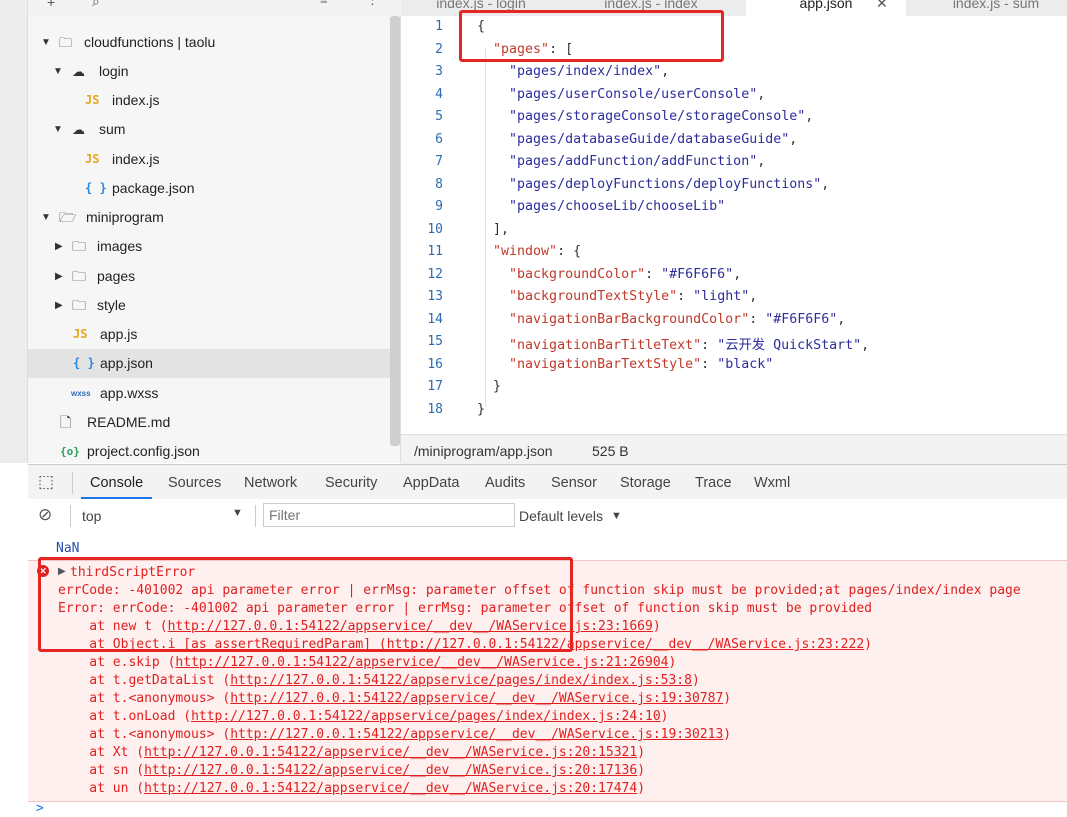 This screenshot has height=817, width=1067. What do you see at coordinates (66, 42) in the screenshot?
I see `cloud-folder-icon: 🗀` at bounding box center [66, 42].